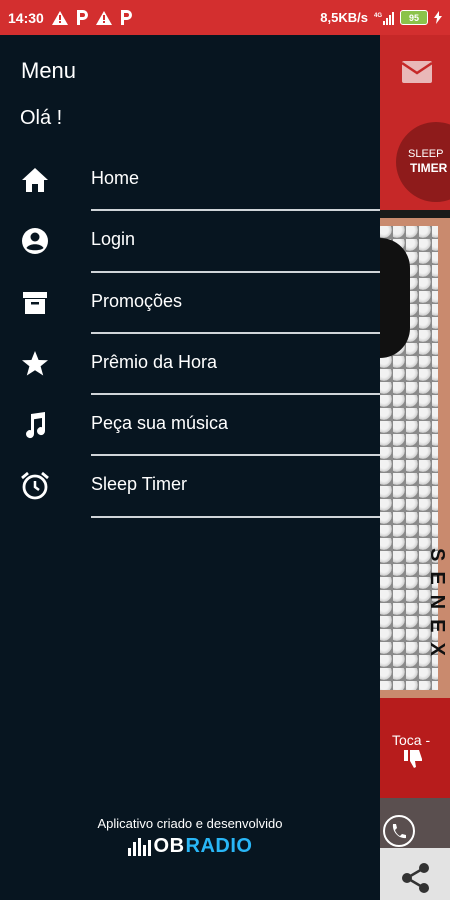 This screenshot has width=450, height=900. What do you see at coordinates (169, 846) in the screenshot?
I see `brand-name-part1: OB` at bounding box center [169, 846].